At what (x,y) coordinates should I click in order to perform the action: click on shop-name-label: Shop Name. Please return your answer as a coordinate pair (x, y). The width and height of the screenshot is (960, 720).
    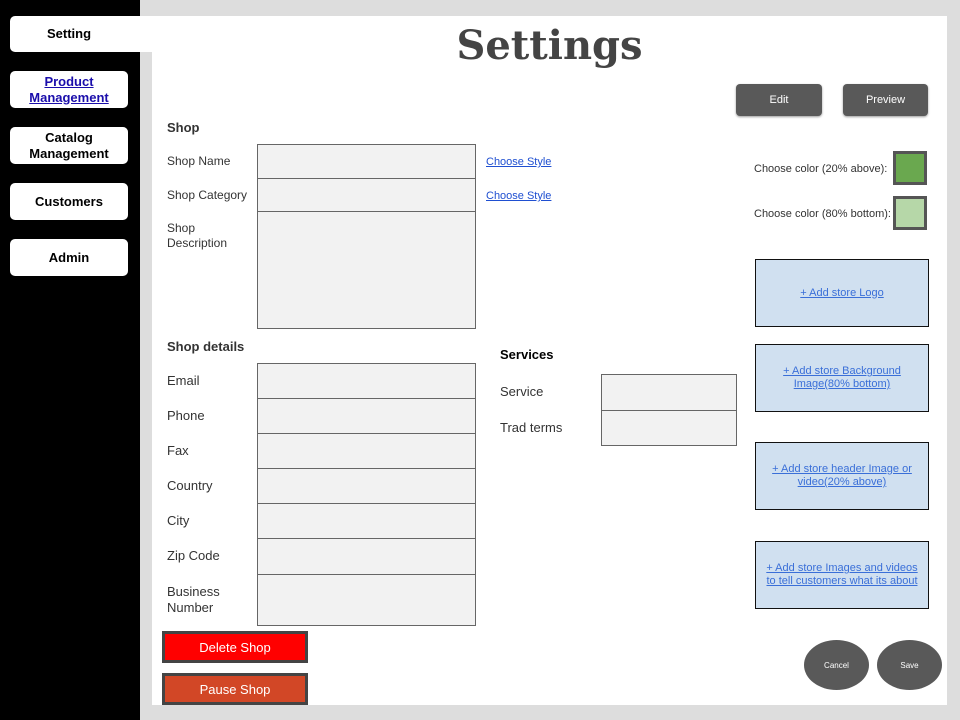
    Looking at the image, I should click on (199, 161).